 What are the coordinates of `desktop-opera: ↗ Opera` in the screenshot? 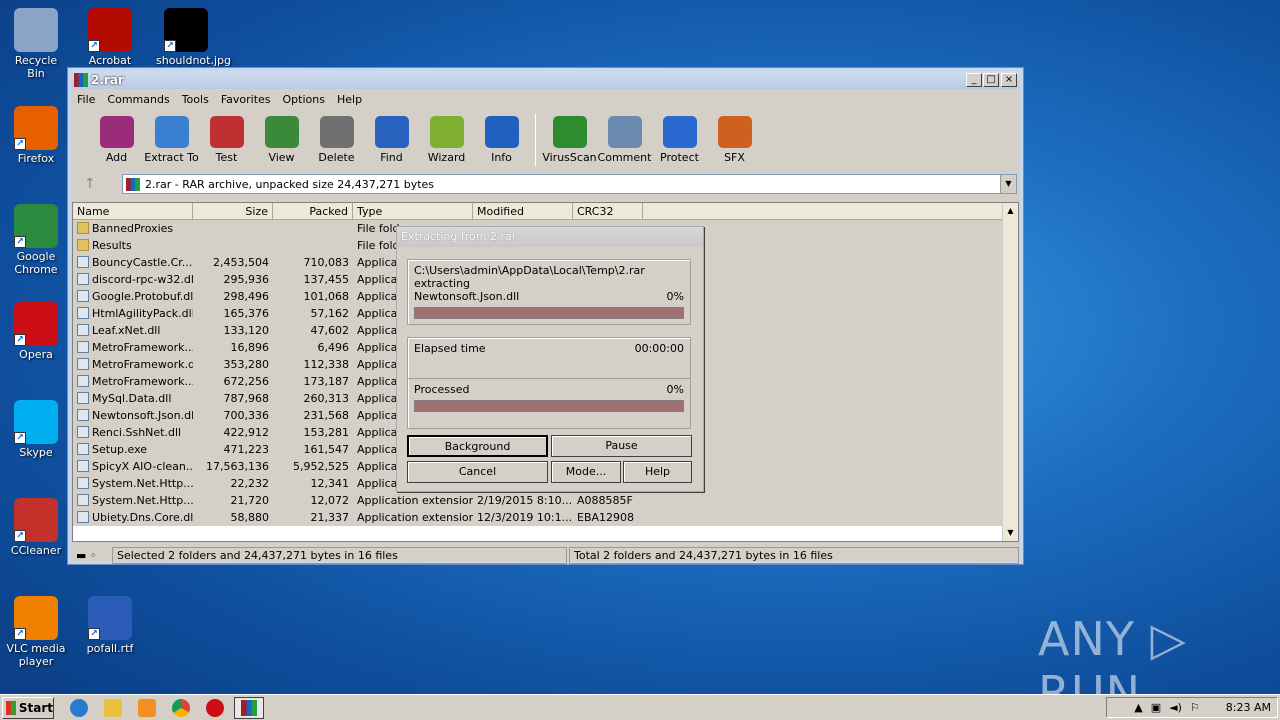 It's located at (36, 331).